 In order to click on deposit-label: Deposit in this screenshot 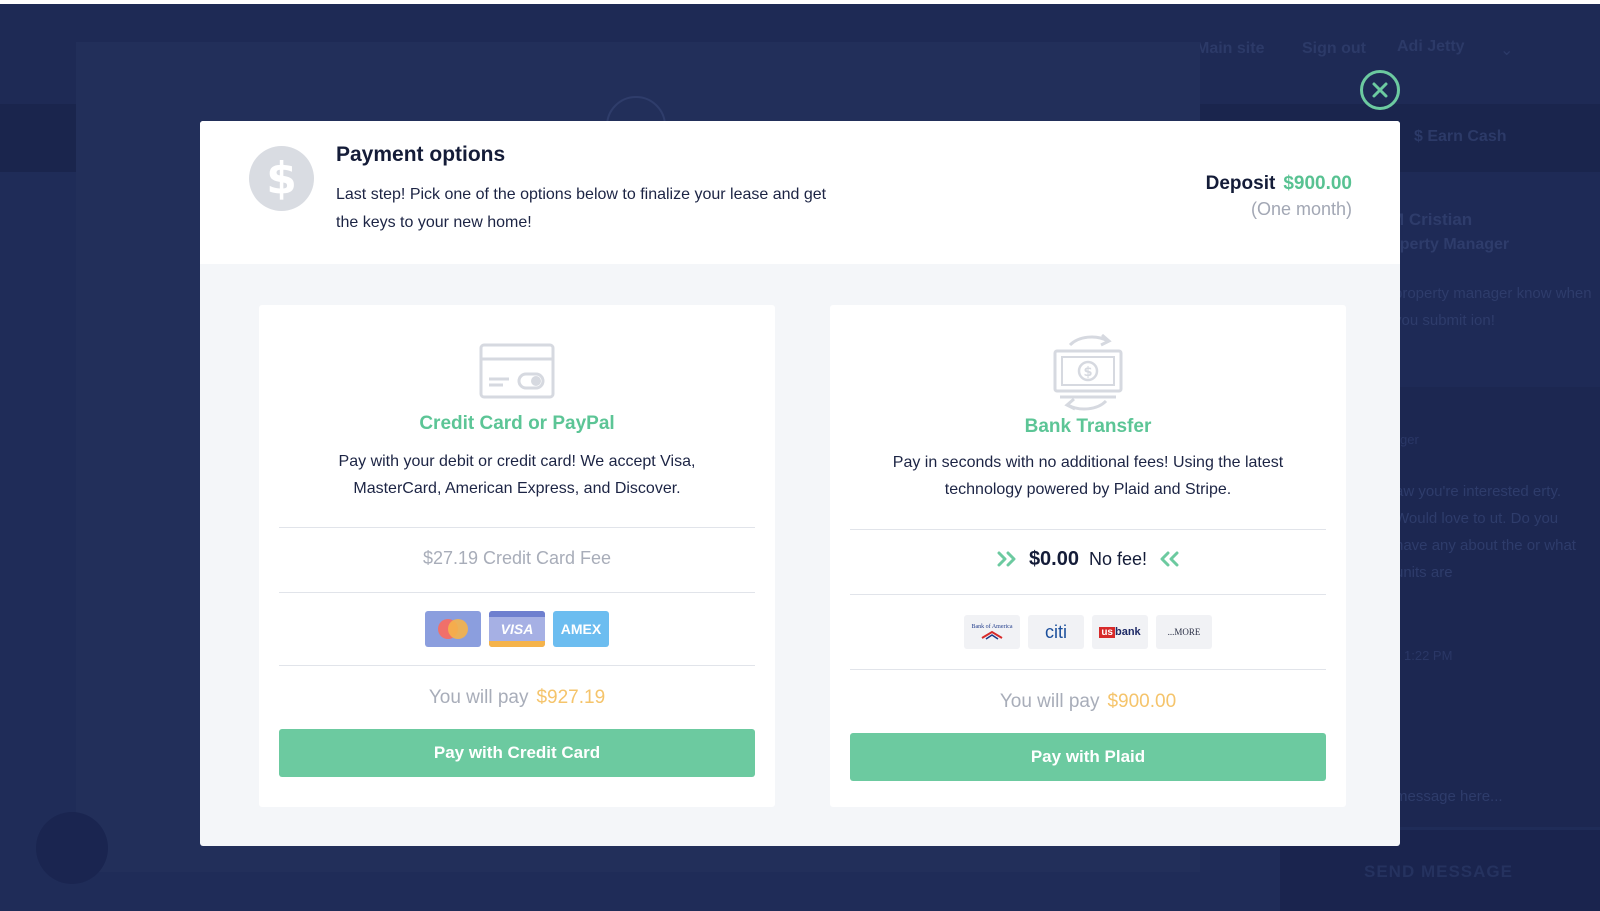, I will do `click(1240, 183)`.